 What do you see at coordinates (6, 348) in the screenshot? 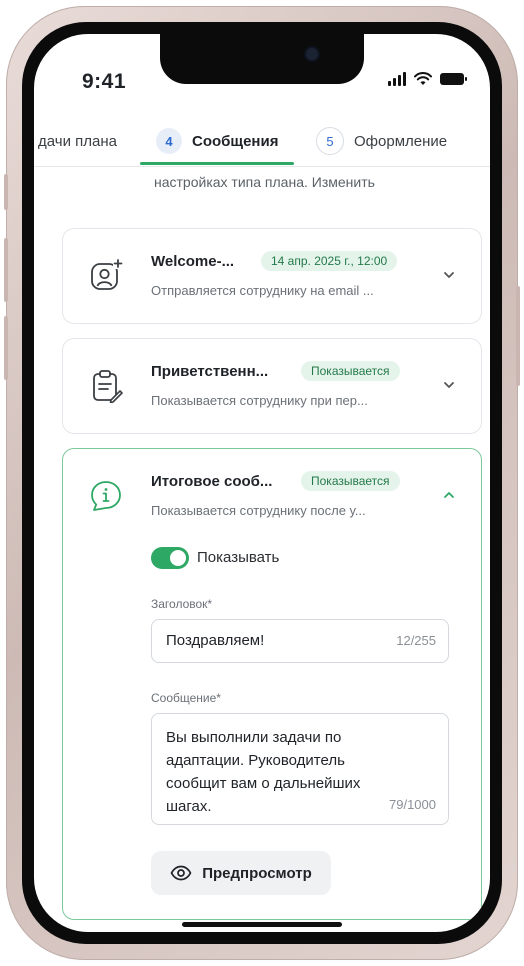
I see `volume-down-button` at bounding box center [6, 348].